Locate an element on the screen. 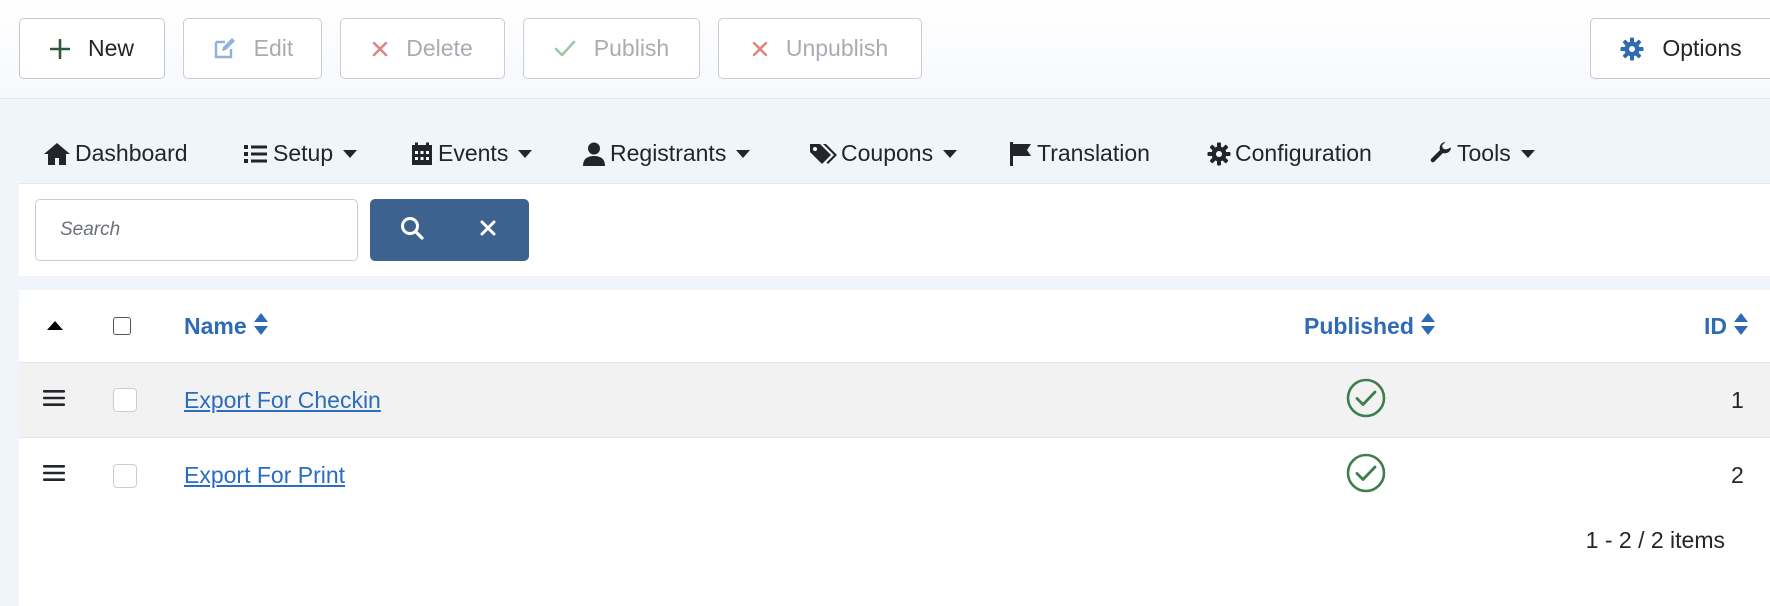  menu-item-label: Tools is located at coordinates (1484, 153).